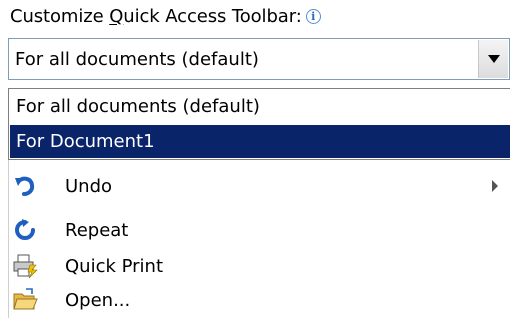  What do you see at coordinates (259, 186) in the screenshot?
I see `list-item-undo: Undo` at bounding box center [259, 186].